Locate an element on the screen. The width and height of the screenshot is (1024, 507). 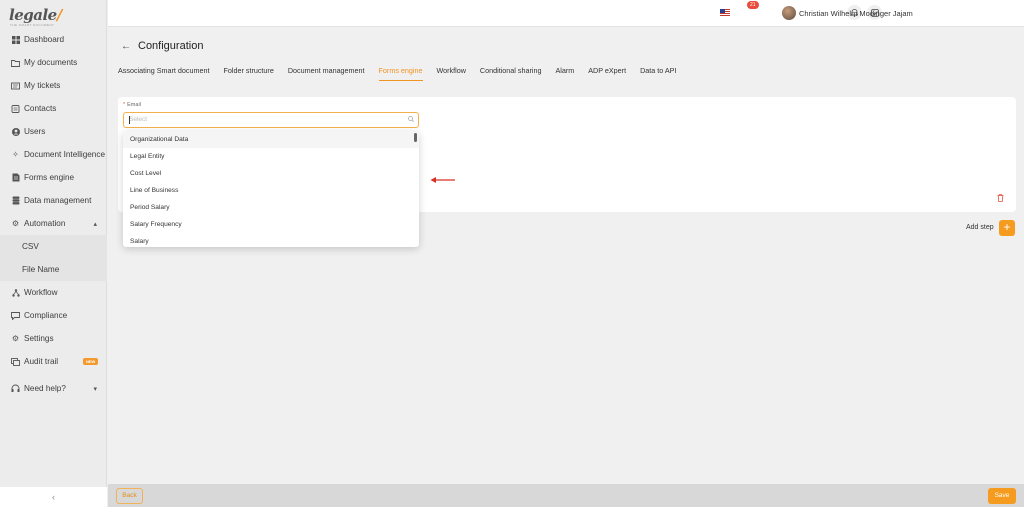
headset-icon is located at coordinates (15, 388).